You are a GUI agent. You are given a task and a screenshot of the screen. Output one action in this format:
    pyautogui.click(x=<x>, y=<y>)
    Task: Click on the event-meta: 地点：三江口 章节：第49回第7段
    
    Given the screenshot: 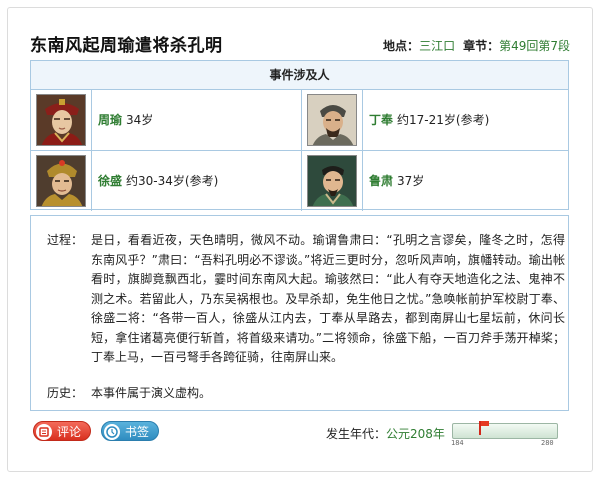 What is the action you would take?
    pyautogui.click(x=476, y=45)
    